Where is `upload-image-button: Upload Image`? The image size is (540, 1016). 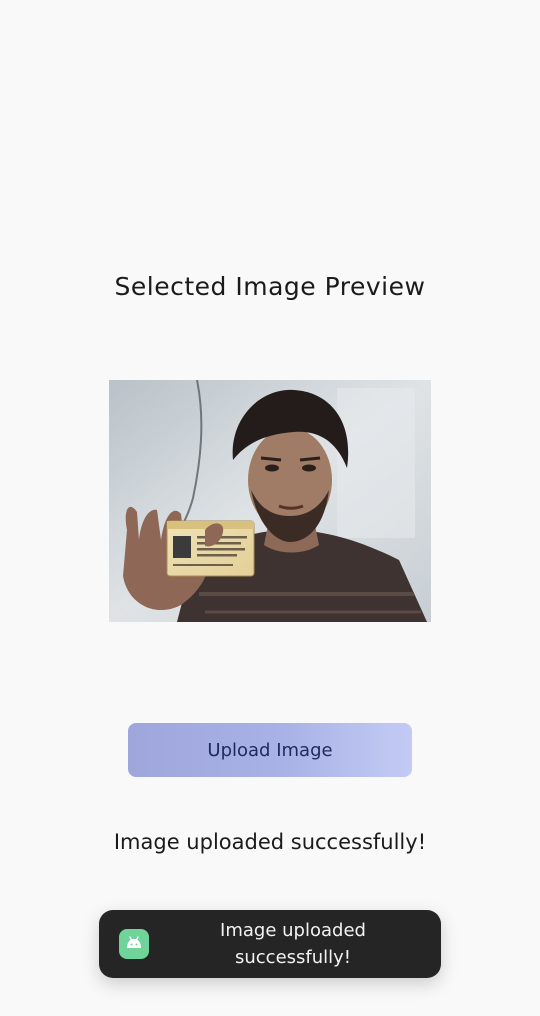
upload-image-button: Upload Image is located at coordinates (270, 750).